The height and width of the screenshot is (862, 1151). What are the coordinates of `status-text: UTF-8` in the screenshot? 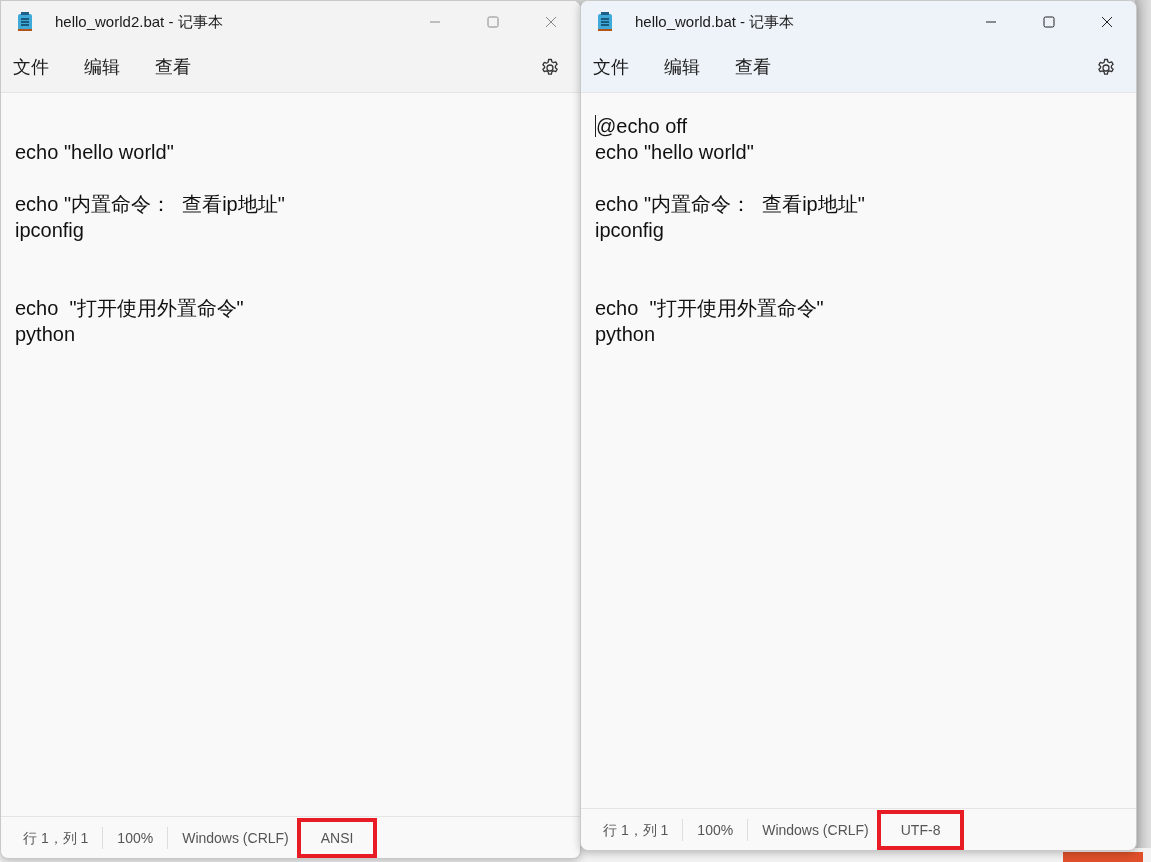 It's located at (920, 829).